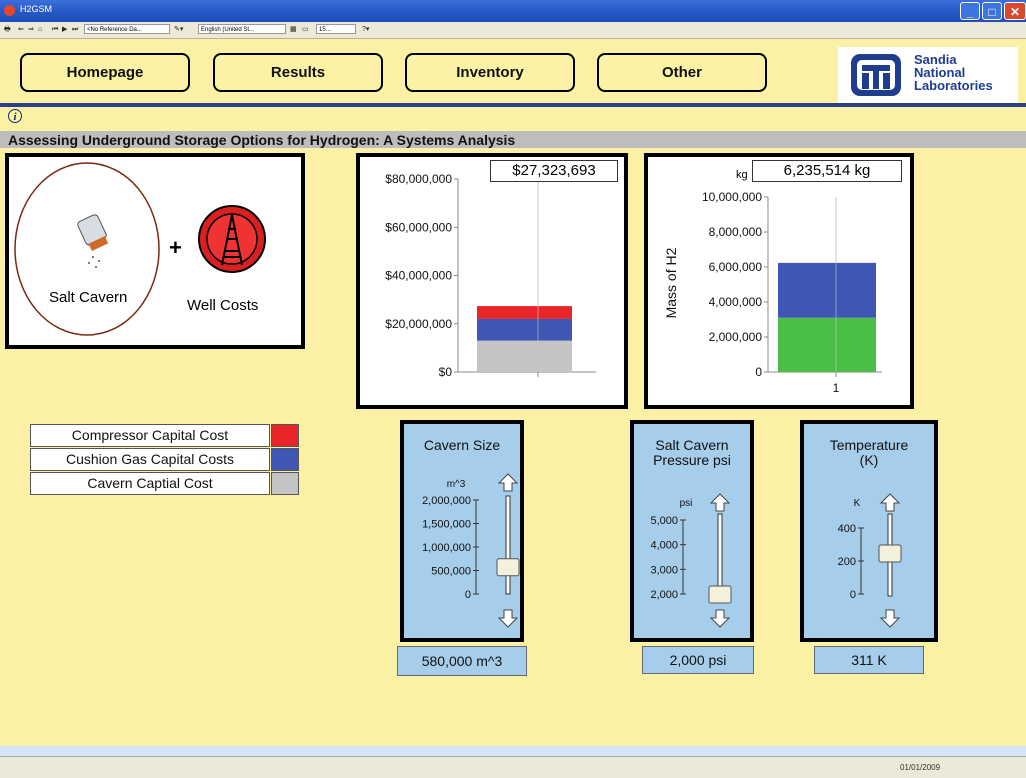  Describe the element at coordinates (365, 29) in the screenshot. I see `help-icon: ?▾` at that location.